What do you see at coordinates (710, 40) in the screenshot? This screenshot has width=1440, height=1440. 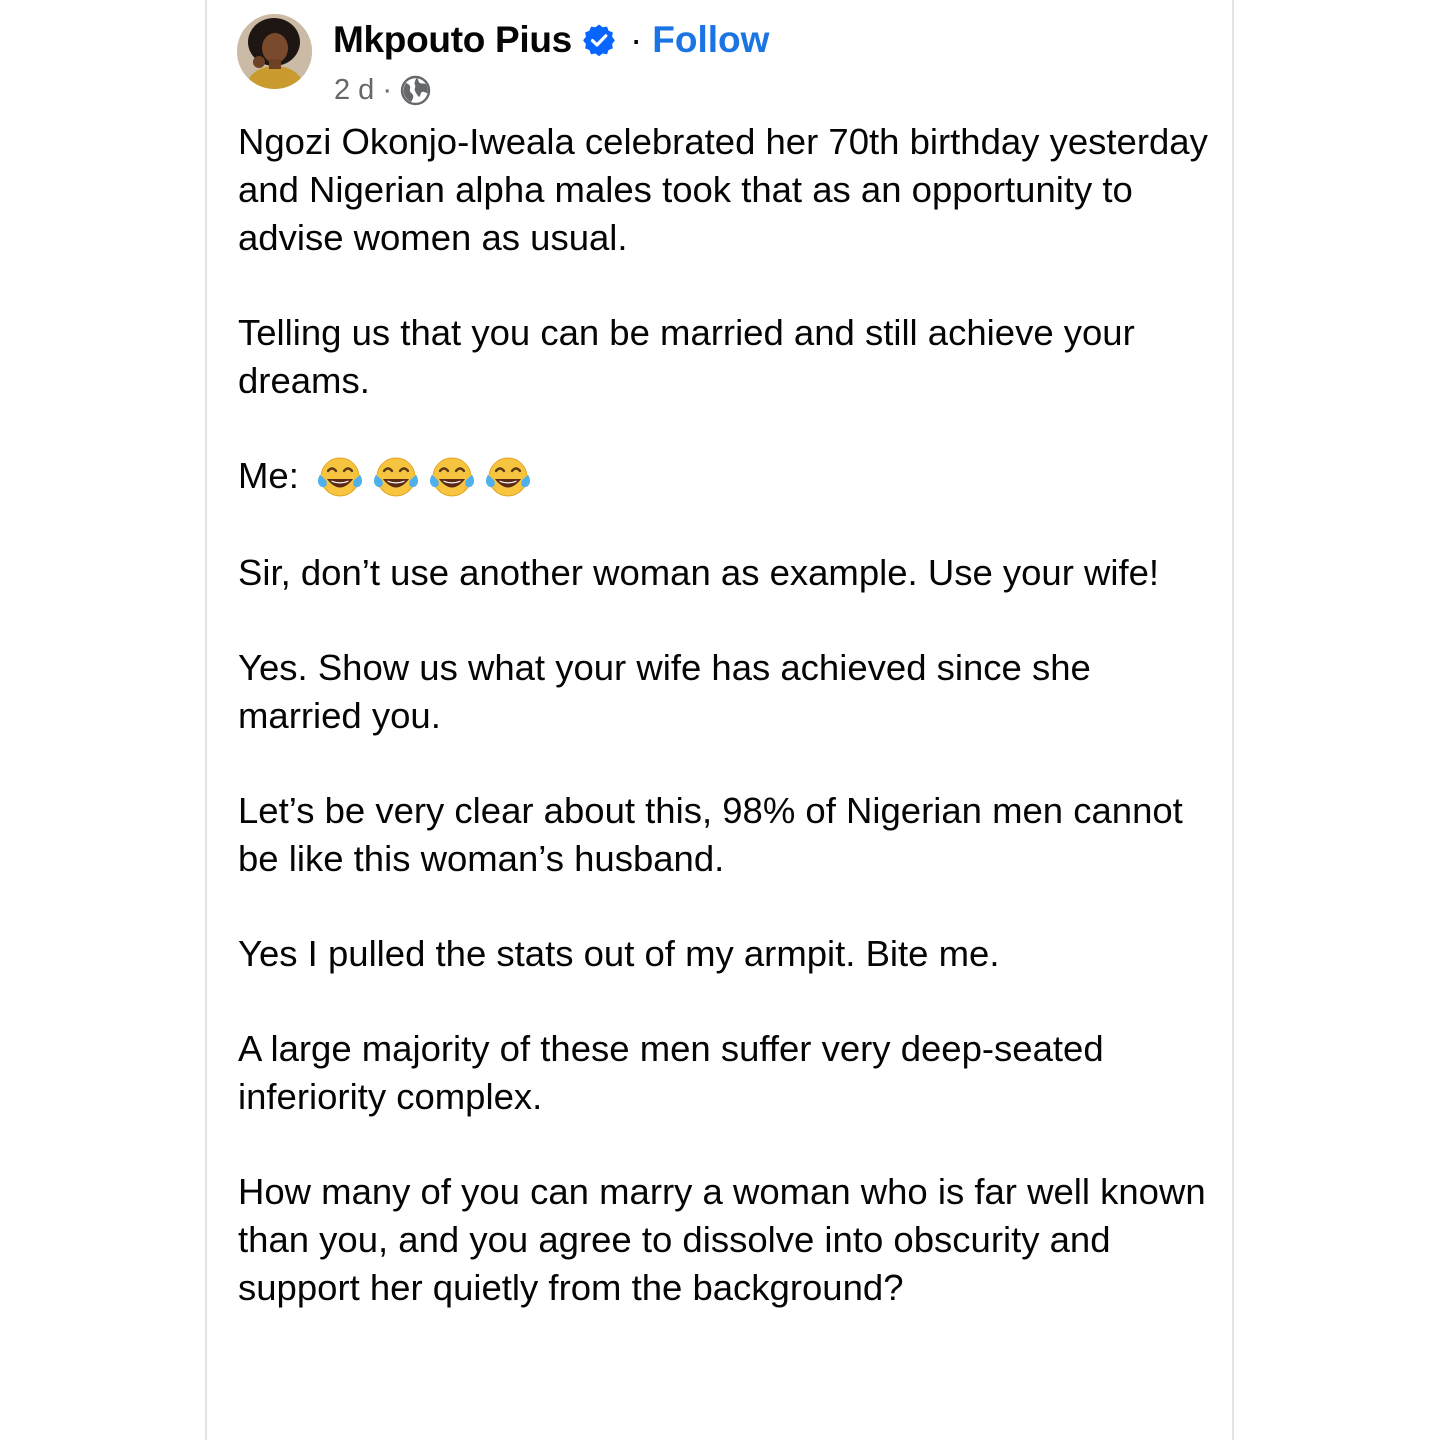 I see `follow-button: Follow` at bounding box center [710, 40].